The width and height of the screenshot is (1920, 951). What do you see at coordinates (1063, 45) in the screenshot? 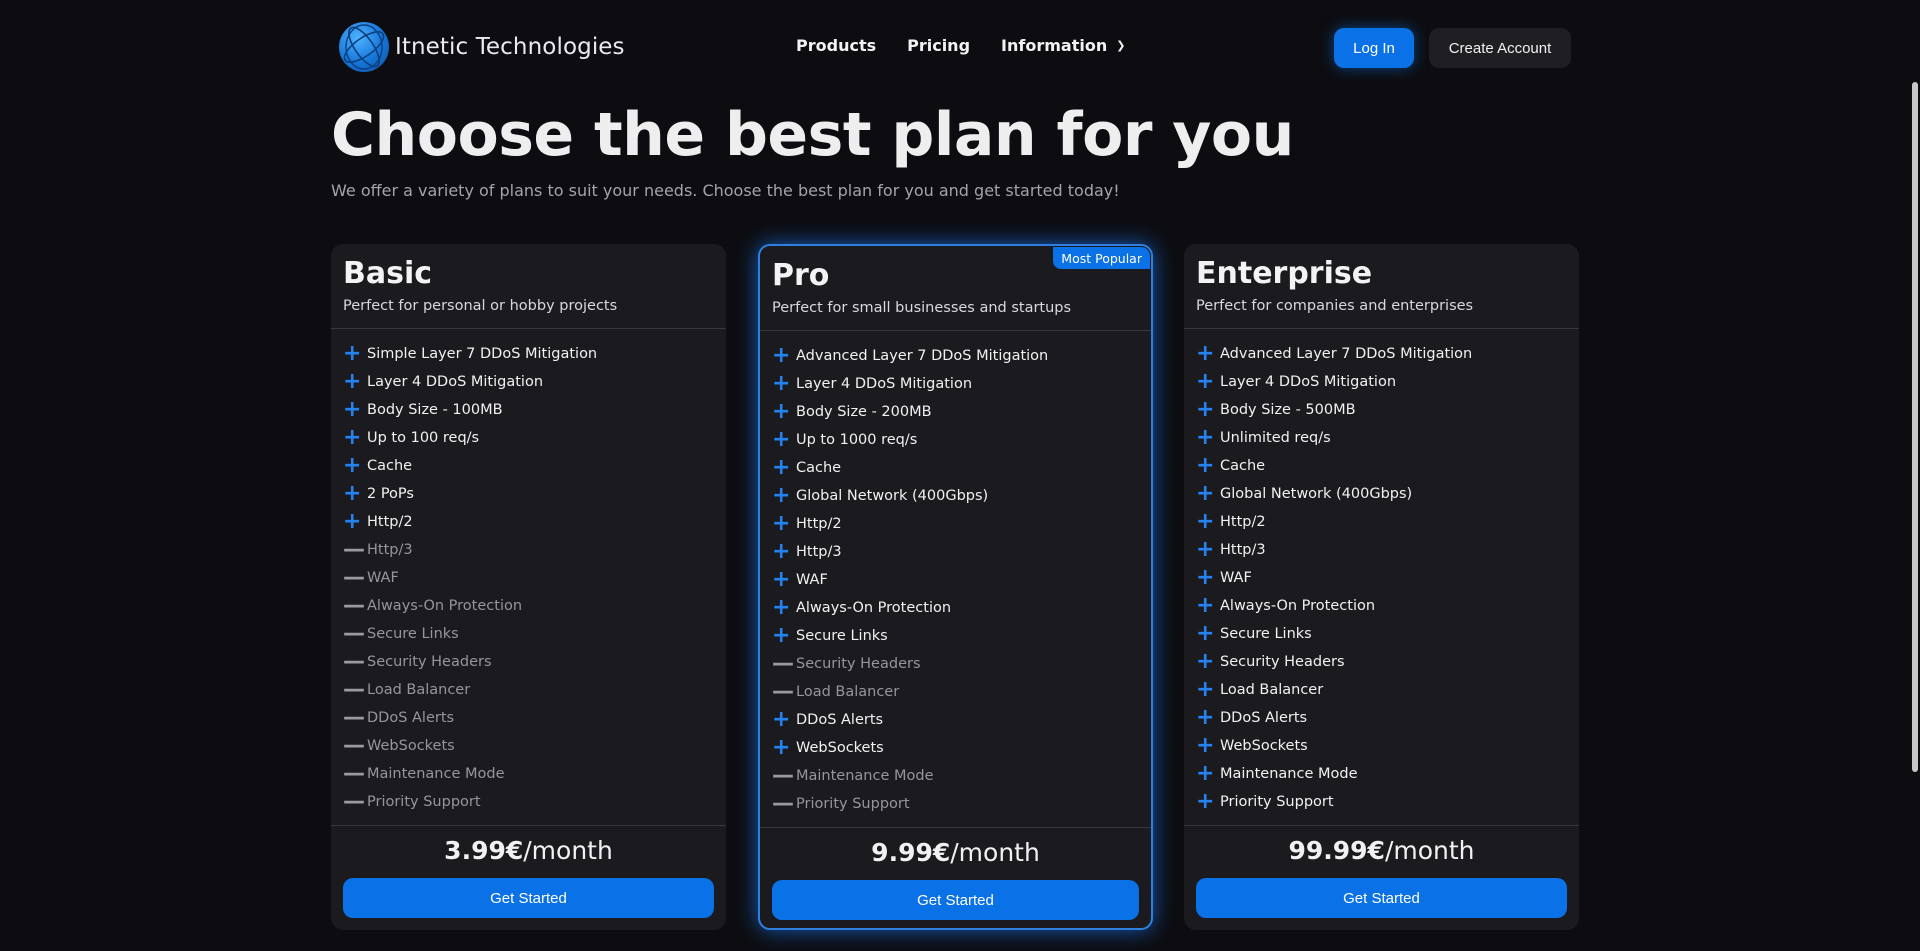
I see `nav-information: Information ❯` at bounding box center [1063, 45].